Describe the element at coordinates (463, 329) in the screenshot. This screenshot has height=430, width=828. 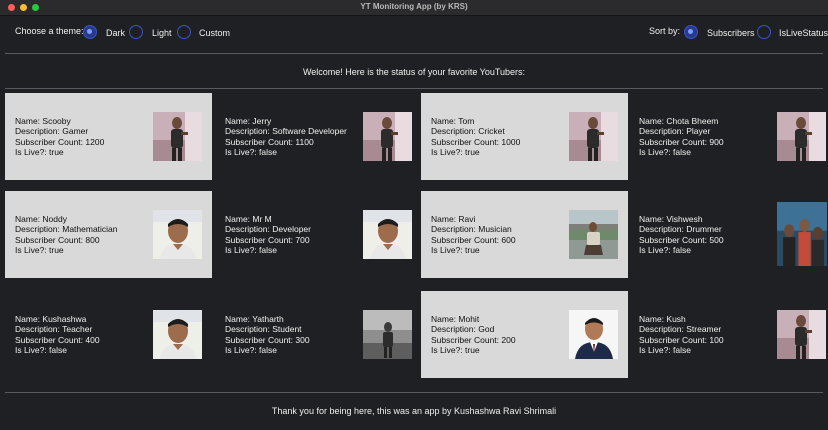
I see `youtuber-description: Description: God` at that location.